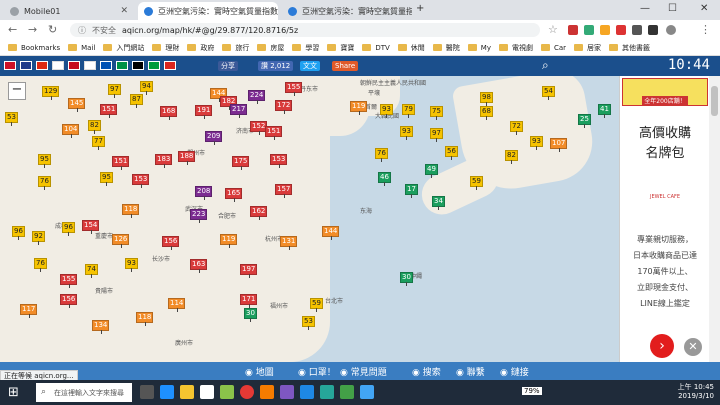  Describe the element at coordinates (200, 48) in the screenshot. I see `bookmark-item: 政府` at that location.